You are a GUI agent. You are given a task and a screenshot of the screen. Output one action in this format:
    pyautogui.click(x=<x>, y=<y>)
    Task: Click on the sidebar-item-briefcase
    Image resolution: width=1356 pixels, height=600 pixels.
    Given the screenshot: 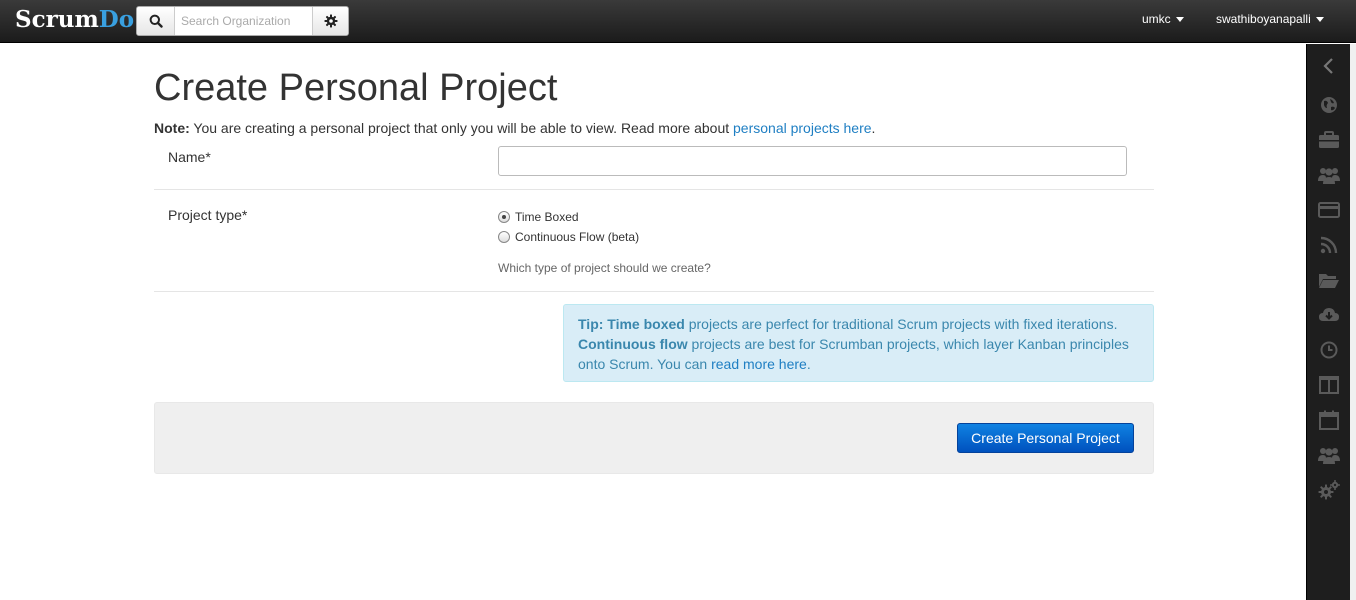 What is the action you would take?
    pyautogui.click(x=1329, y=140)
    